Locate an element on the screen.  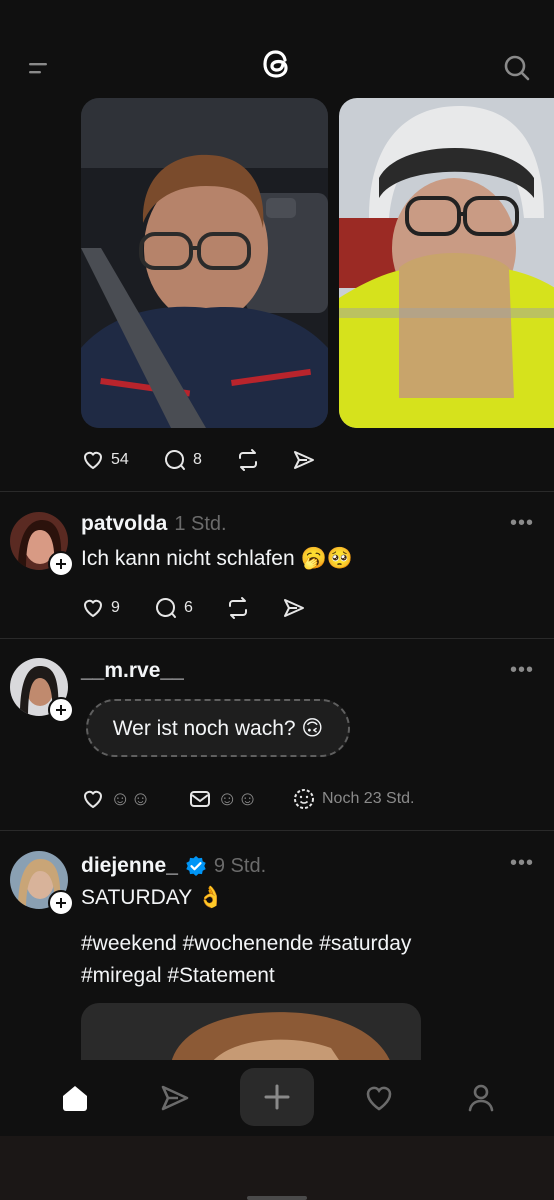
post-2-actions: 9 6 is located at coordinates (231, 609).